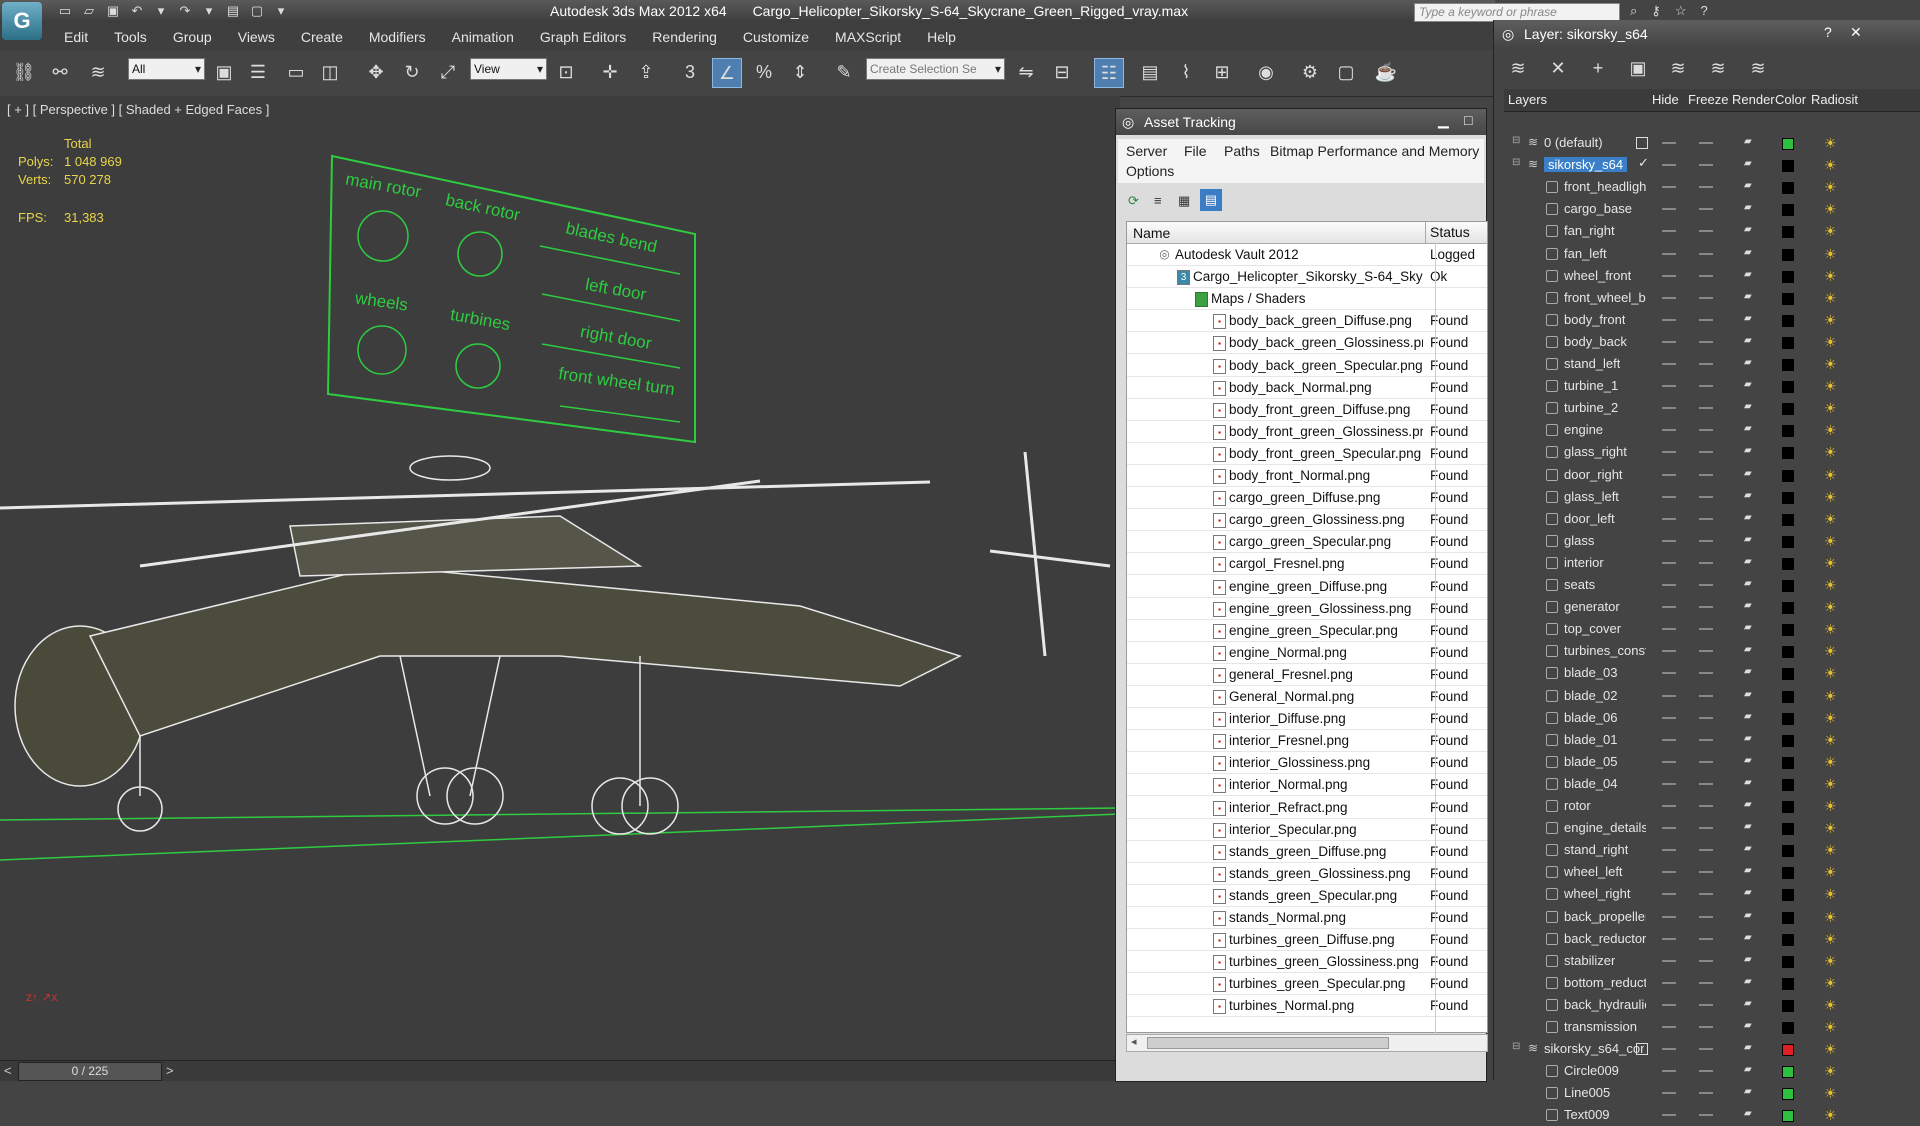  I want to click on redo-icon: ↷, so click(185, 11).